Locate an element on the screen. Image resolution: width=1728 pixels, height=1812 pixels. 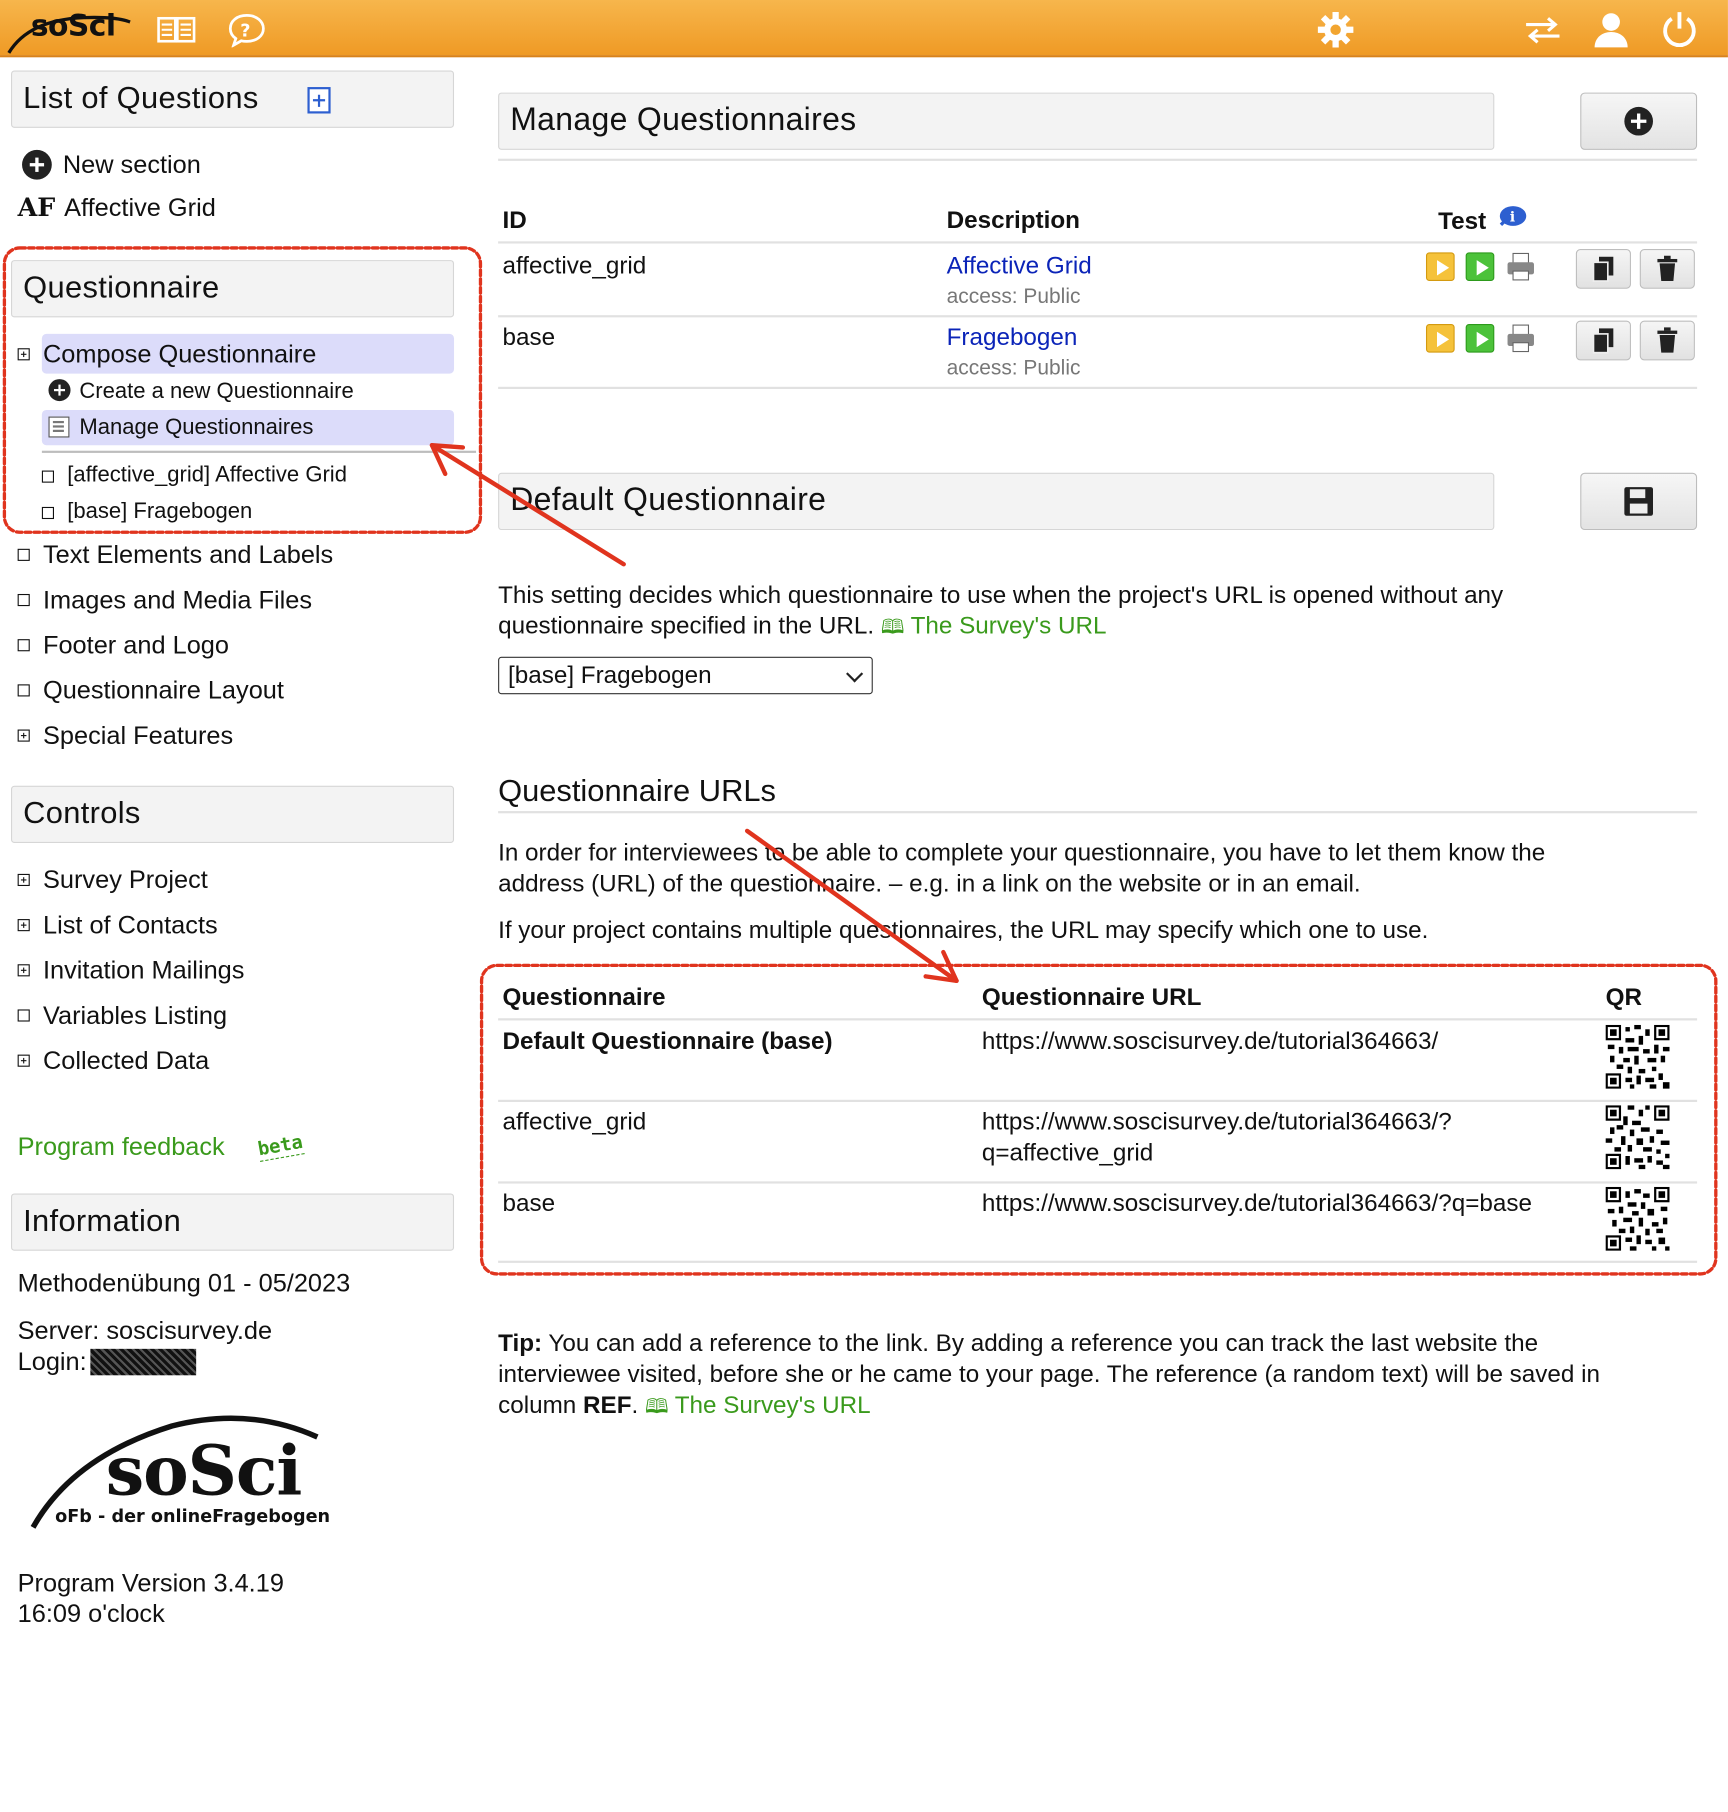
variables-listing-link: Variables Listing is located at coordinates (122, 1016).